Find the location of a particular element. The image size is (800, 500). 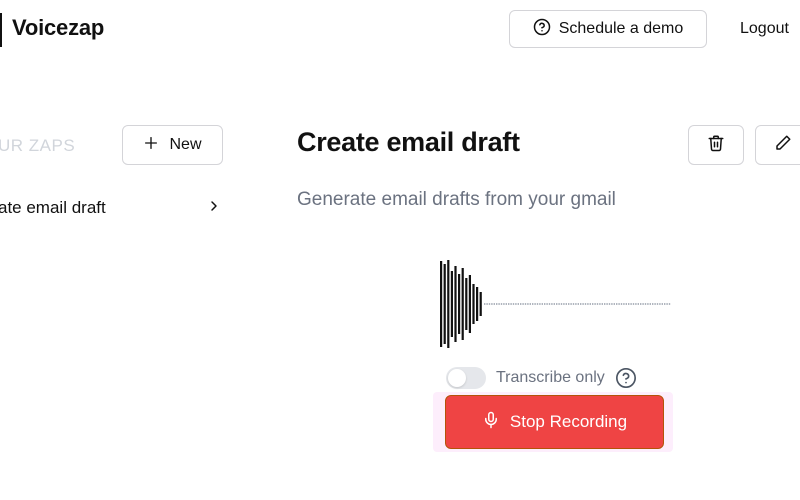

delete-zap-button is located at coordinates (716, 145).